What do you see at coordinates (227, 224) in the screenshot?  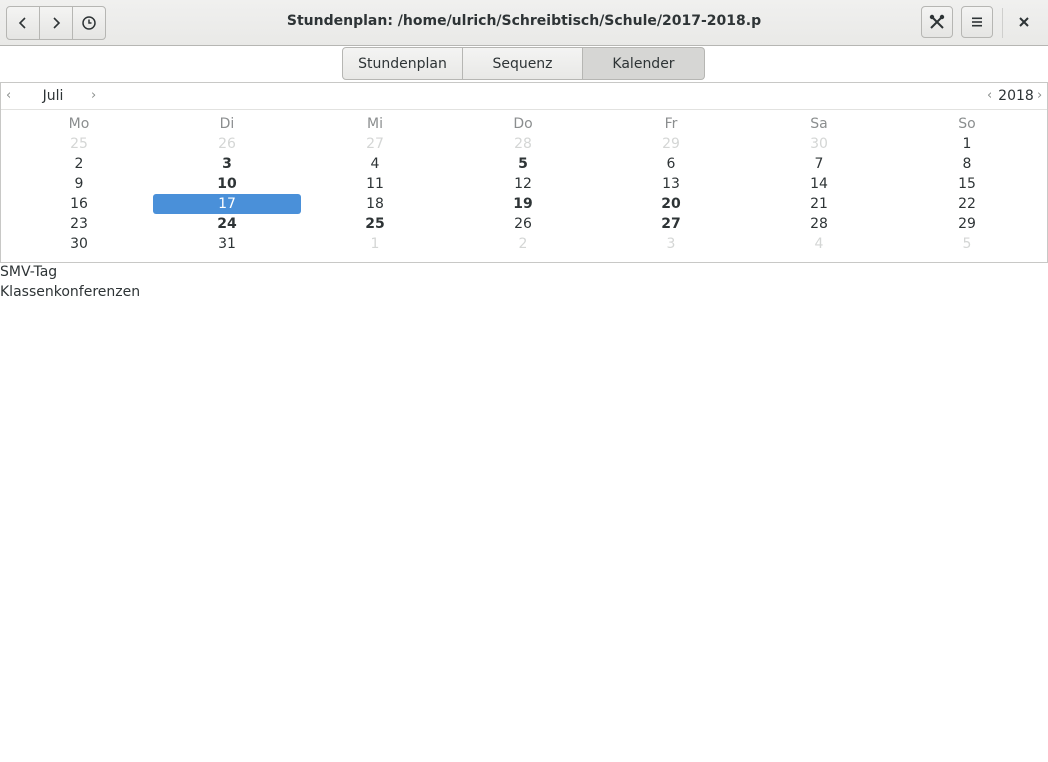 I see `calendar-day: 24` at bounding box center [227, 224].